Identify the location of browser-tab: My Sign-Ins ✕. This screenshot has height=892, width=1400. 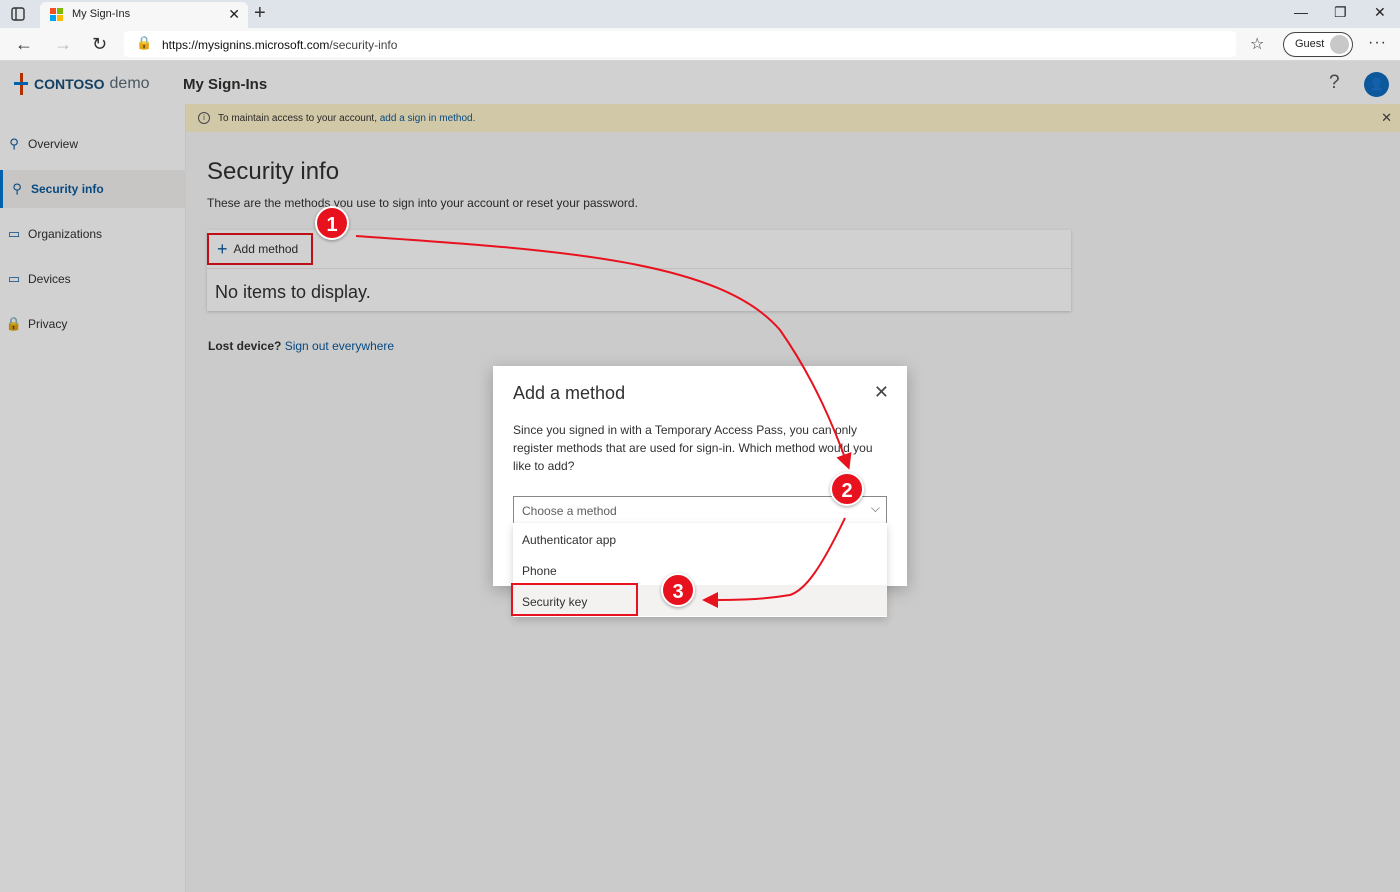
(144, 15).